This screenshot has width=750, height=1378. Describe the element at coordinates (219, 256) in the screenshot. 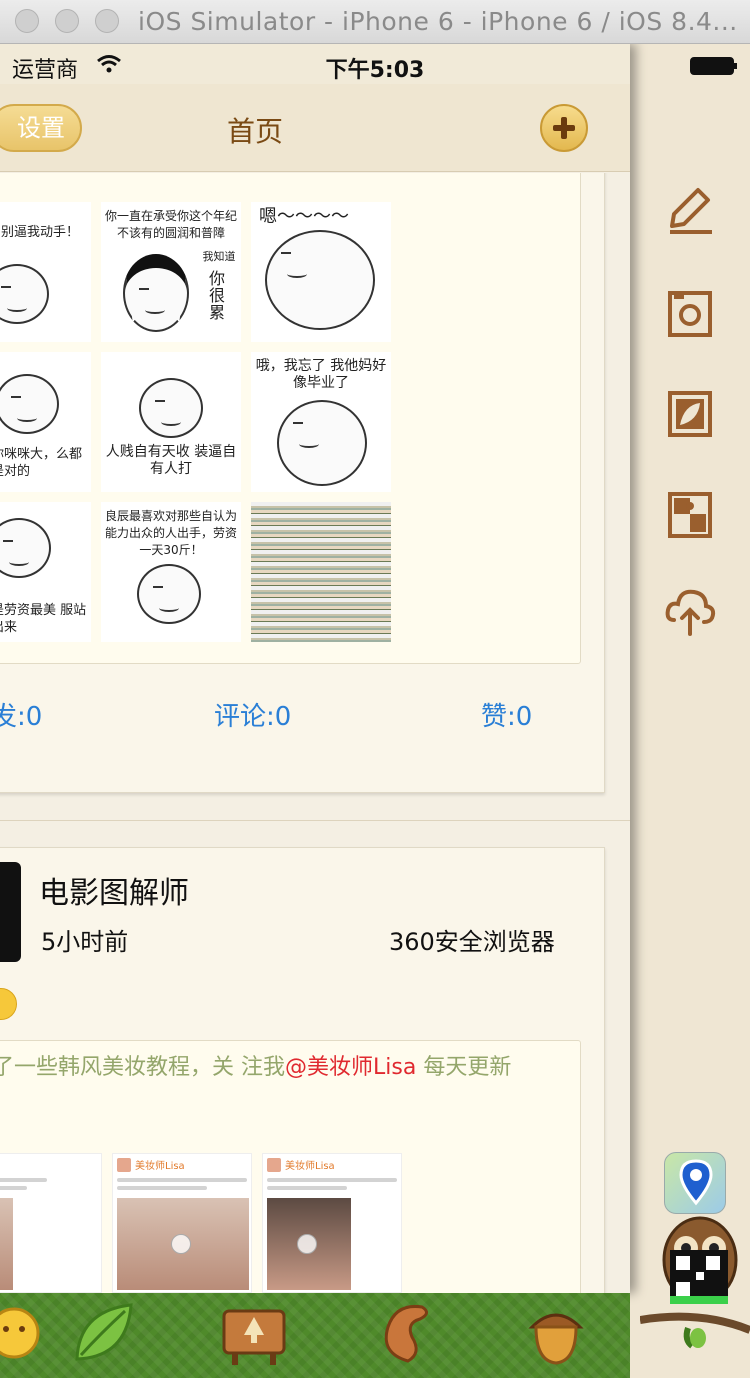

I see `meme-caption: 我知道` at that location.